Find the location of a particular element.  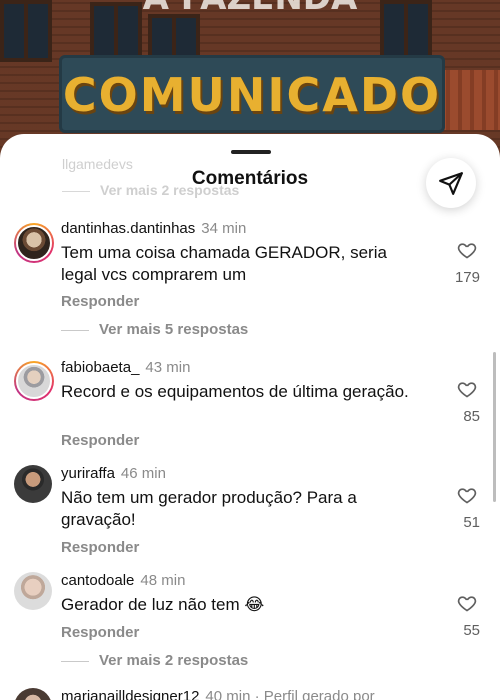

like-count: 179 is located at coordinates (467, 277).